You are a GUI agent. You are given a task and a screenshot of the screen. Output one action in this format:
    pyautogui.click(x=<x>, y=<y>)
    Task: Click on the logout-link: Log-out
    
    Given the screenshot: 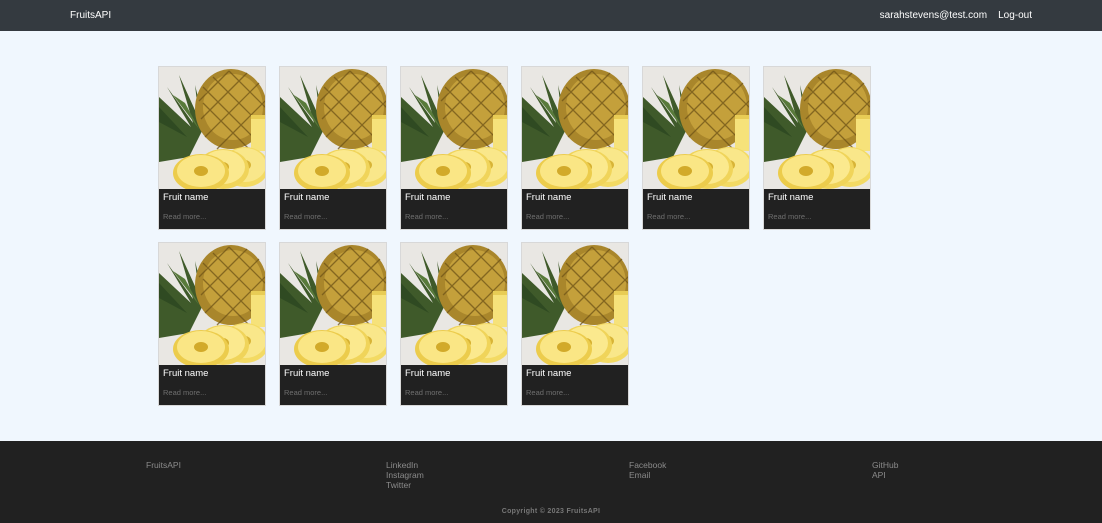 What is the action you would take?
    pyautogui.click(x=1015, y=15)
    